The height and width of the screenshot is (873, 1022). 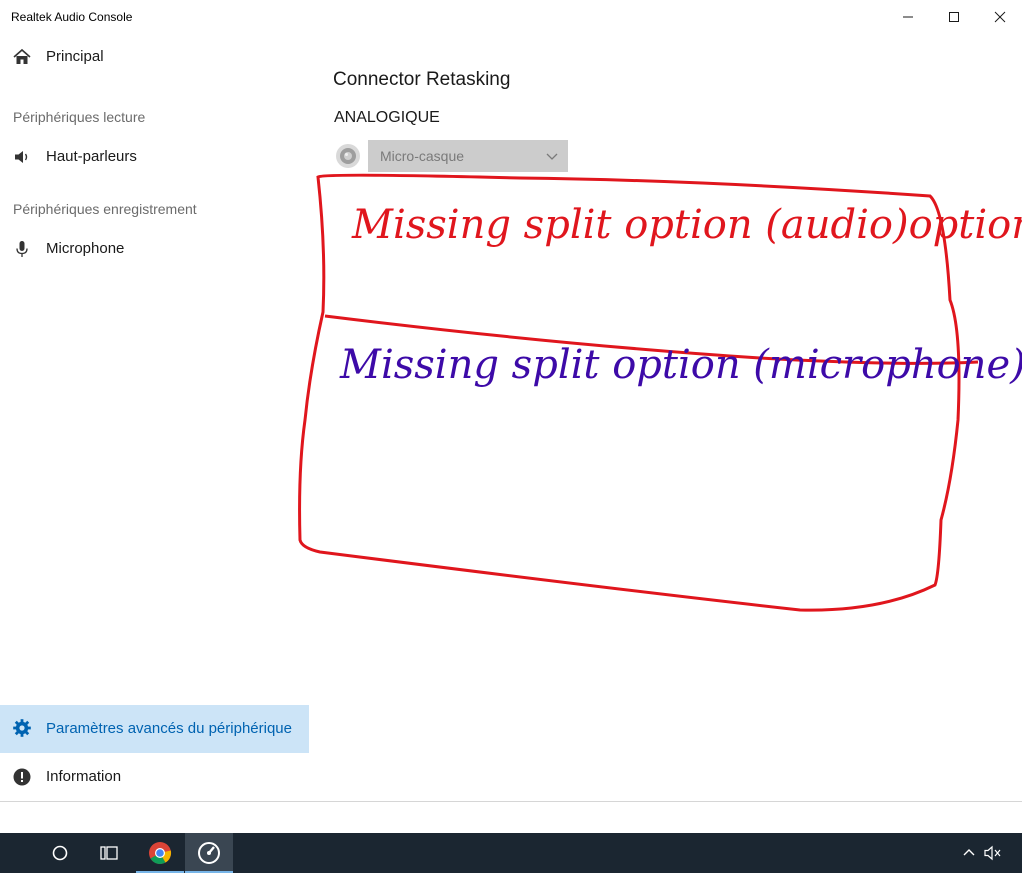 What do you see at coordinates (22, 249) in the screenshot?
I see `microphone-icon` at bounding box center [22, 249].